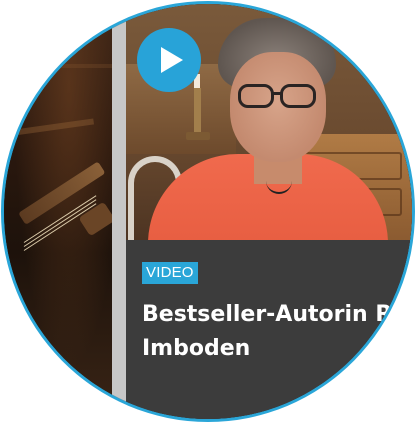 Image resolution: width=420 pixels, height=425 pixels. What do you see at coordinates (267, 314) in the screenshot?
I see `video-title-line1: Bestseller-Autorin R` at bounding box center [267, 314].